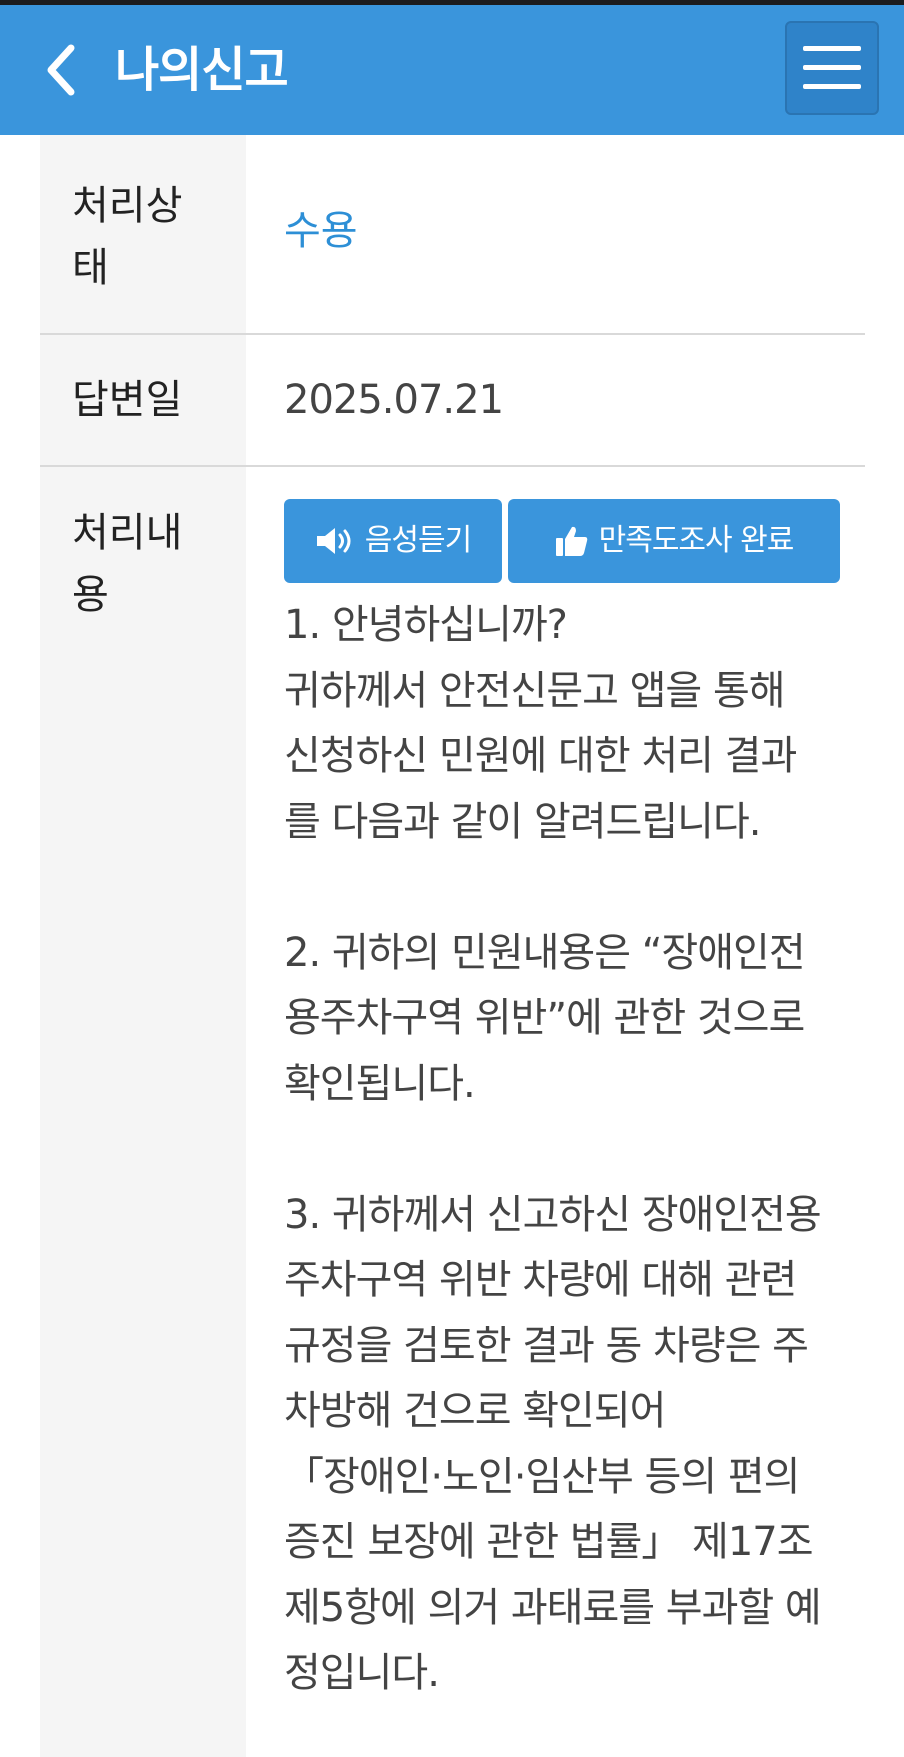 This screenshot has width=904, height=1757. I want to click on menu-button, so click(832, 68).